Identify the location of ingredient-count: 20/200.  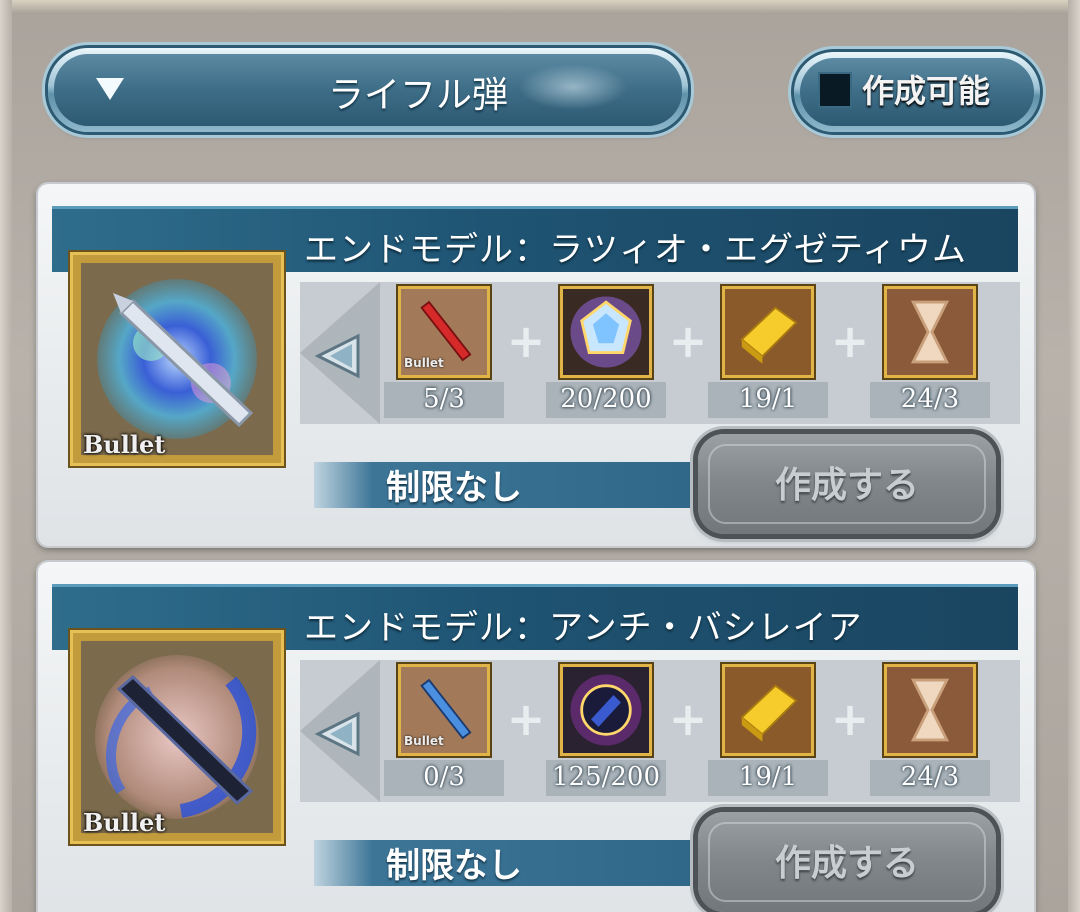
(606, 399).